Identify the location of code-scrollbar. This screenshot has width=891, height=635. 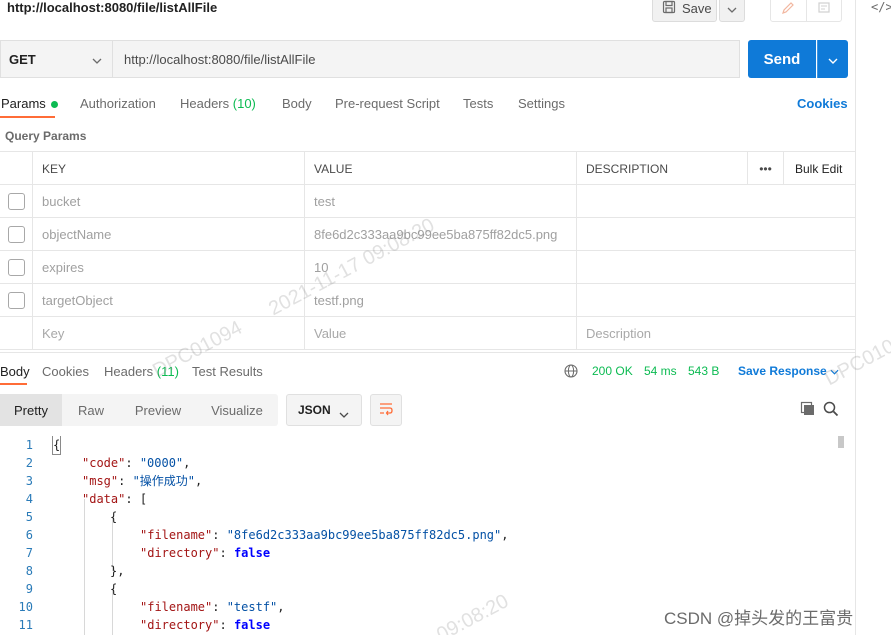
(841, 442).